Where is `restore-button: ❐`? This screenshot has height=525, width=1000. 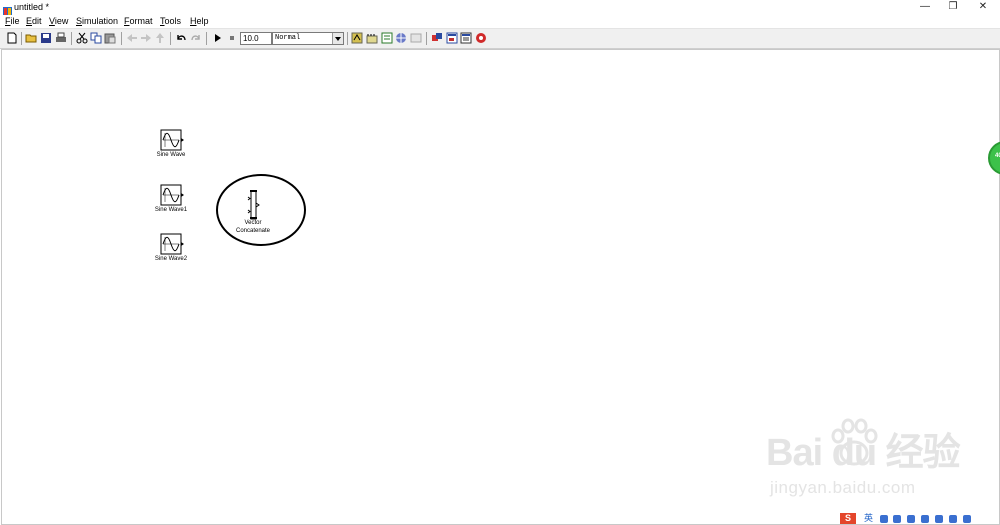
restore-button: ❐ is located at coordinates (953, 7).